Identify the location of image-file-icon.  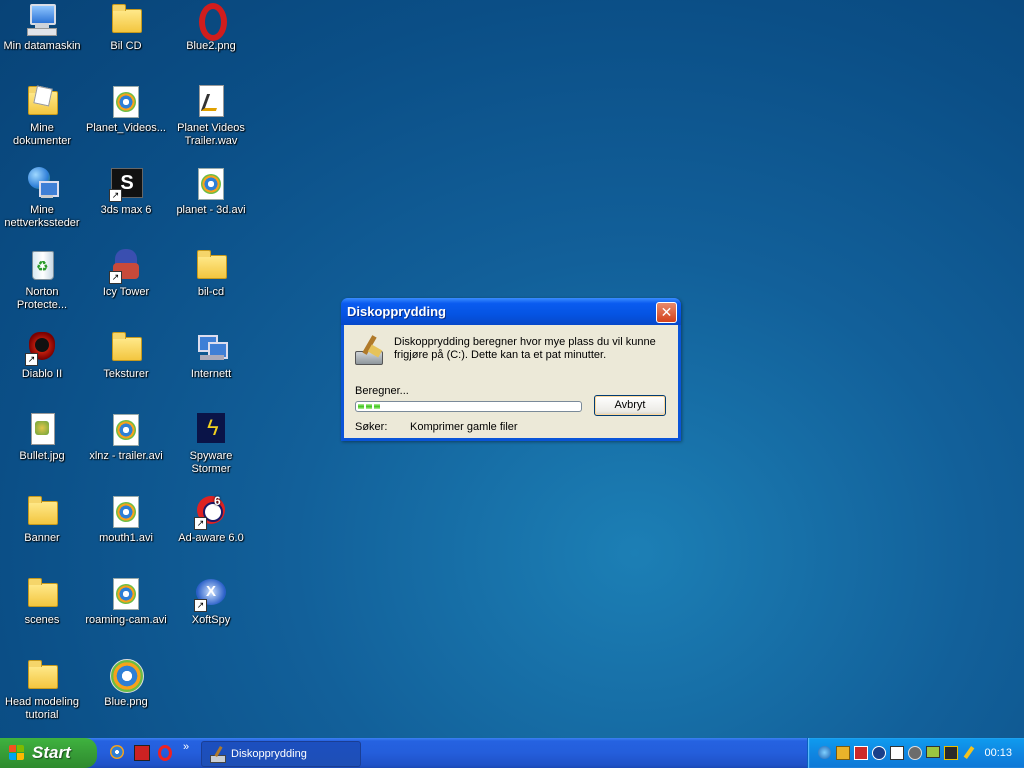
(42, 429).